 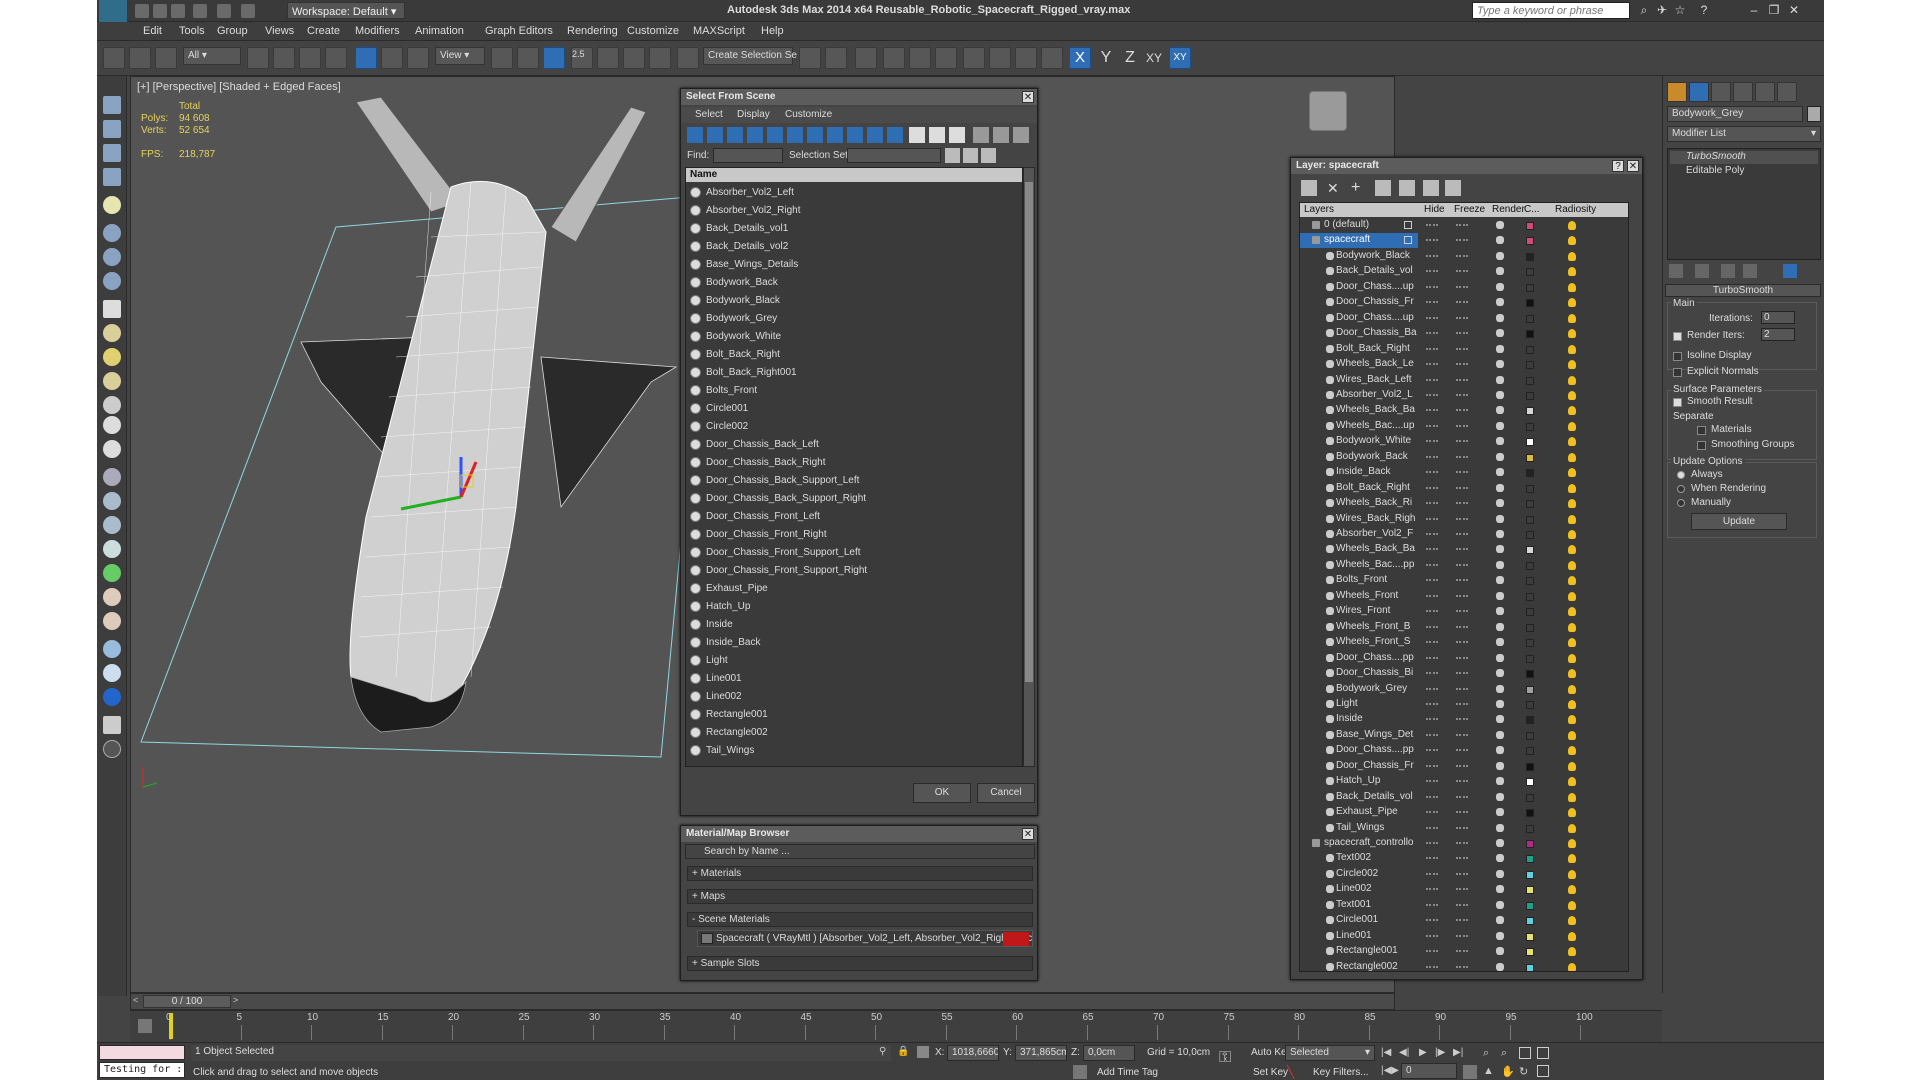 What do you see at coordinates (1464, 689) in the screenshot?
I see `layer-object-row: Bodywork_Grey` at bounding box center [1464, 689].